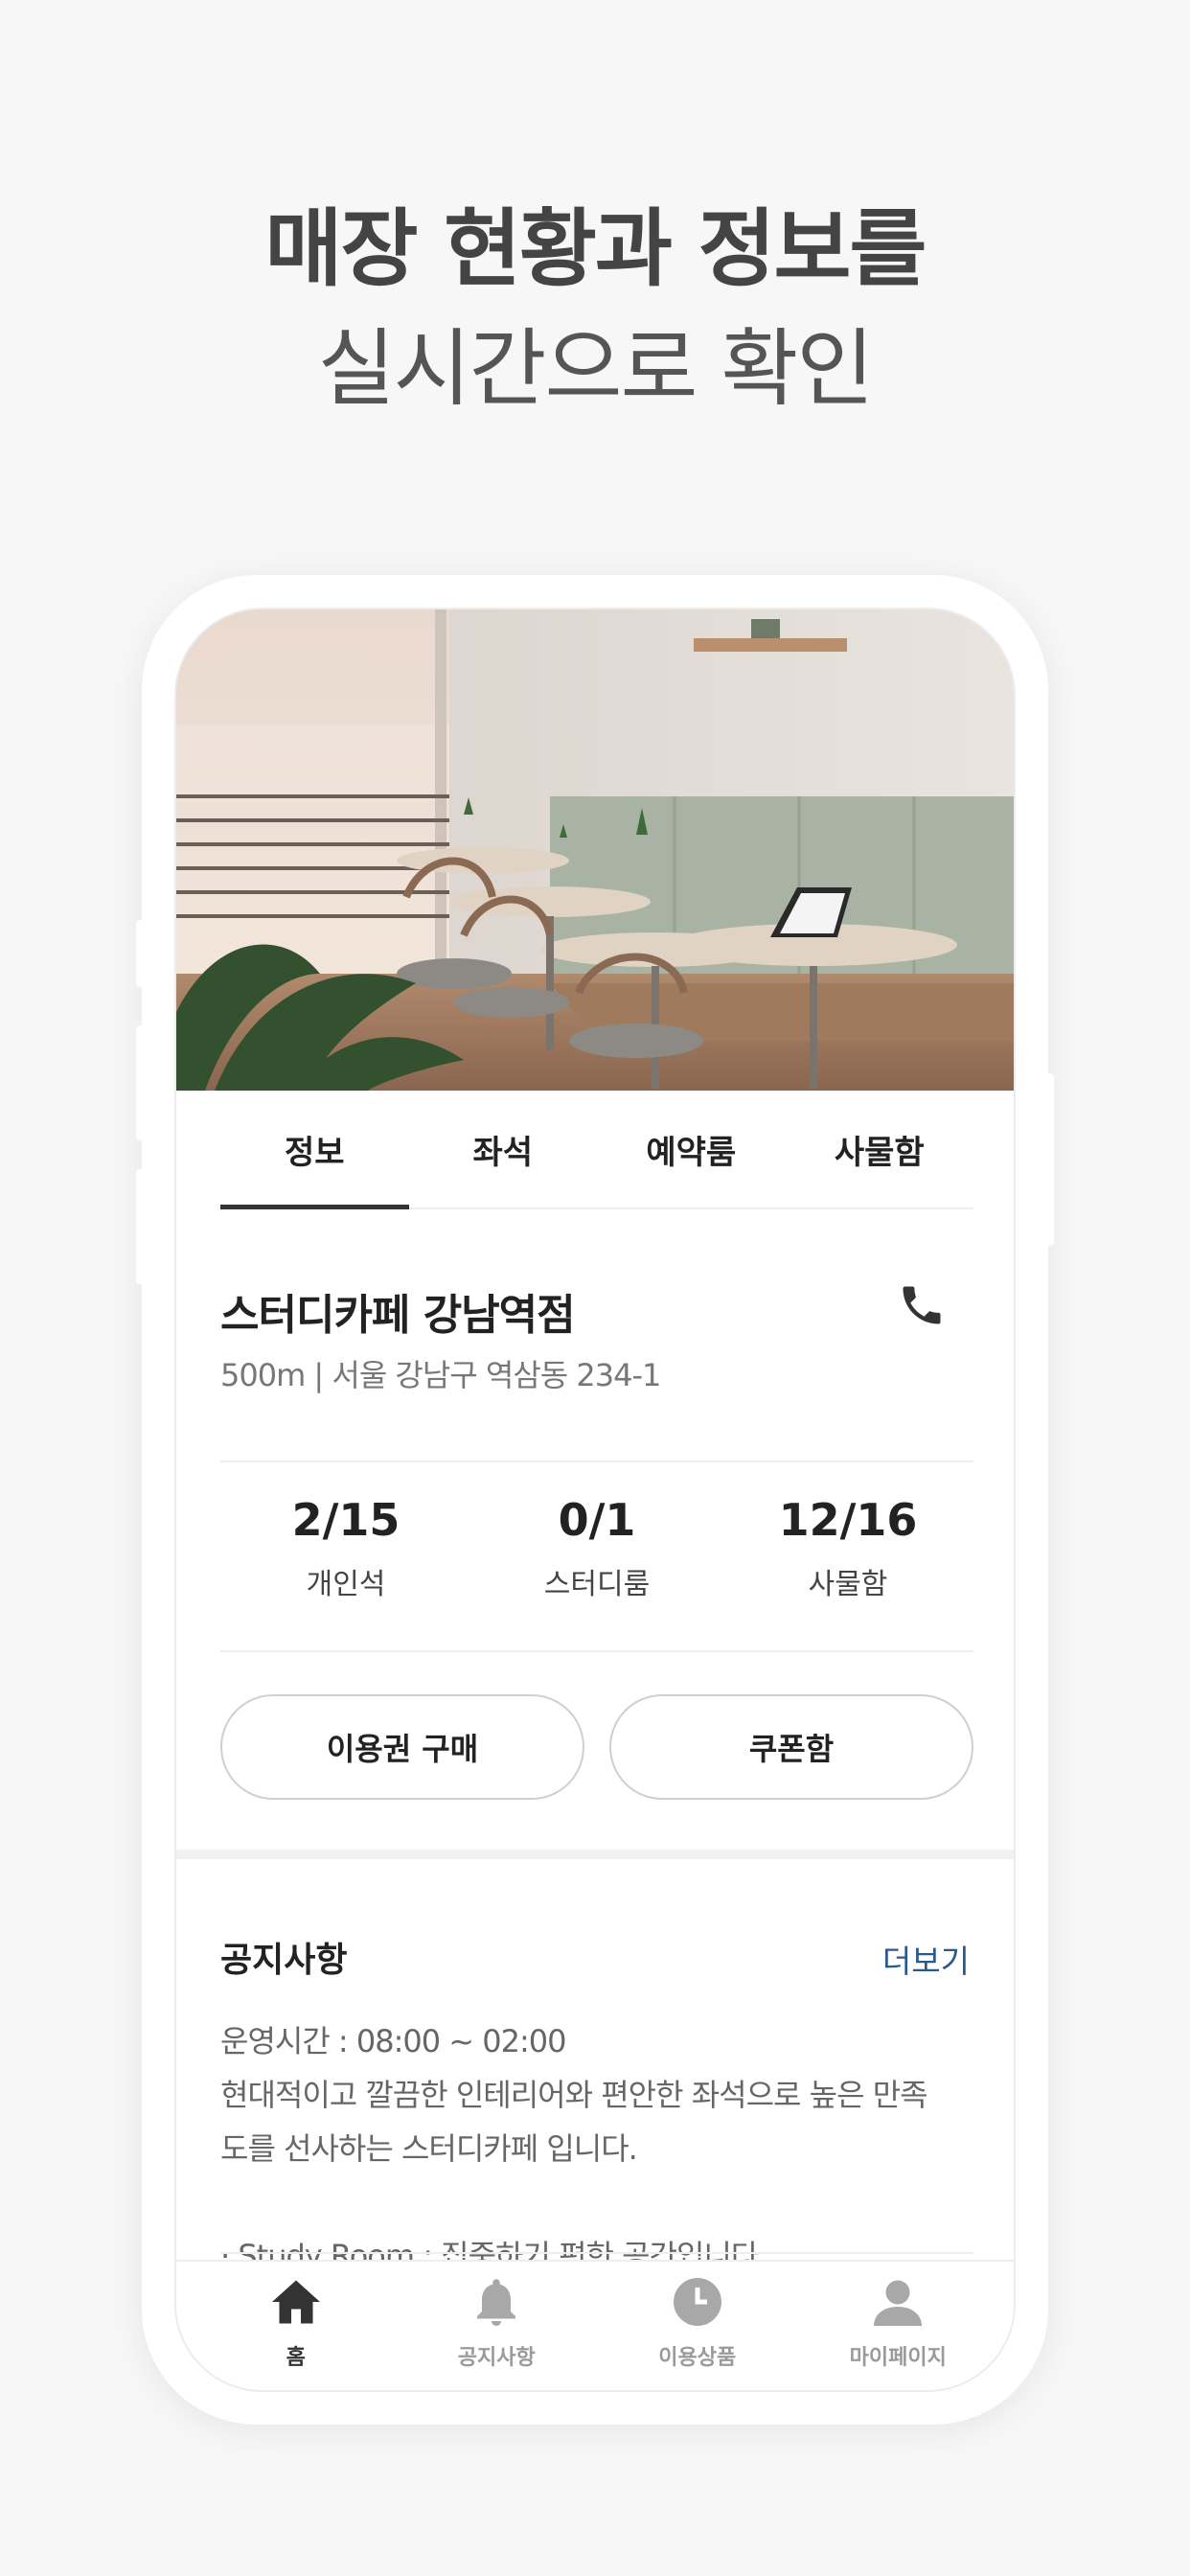  I want to click on stat-value: 2/15, so click(346, 1520).